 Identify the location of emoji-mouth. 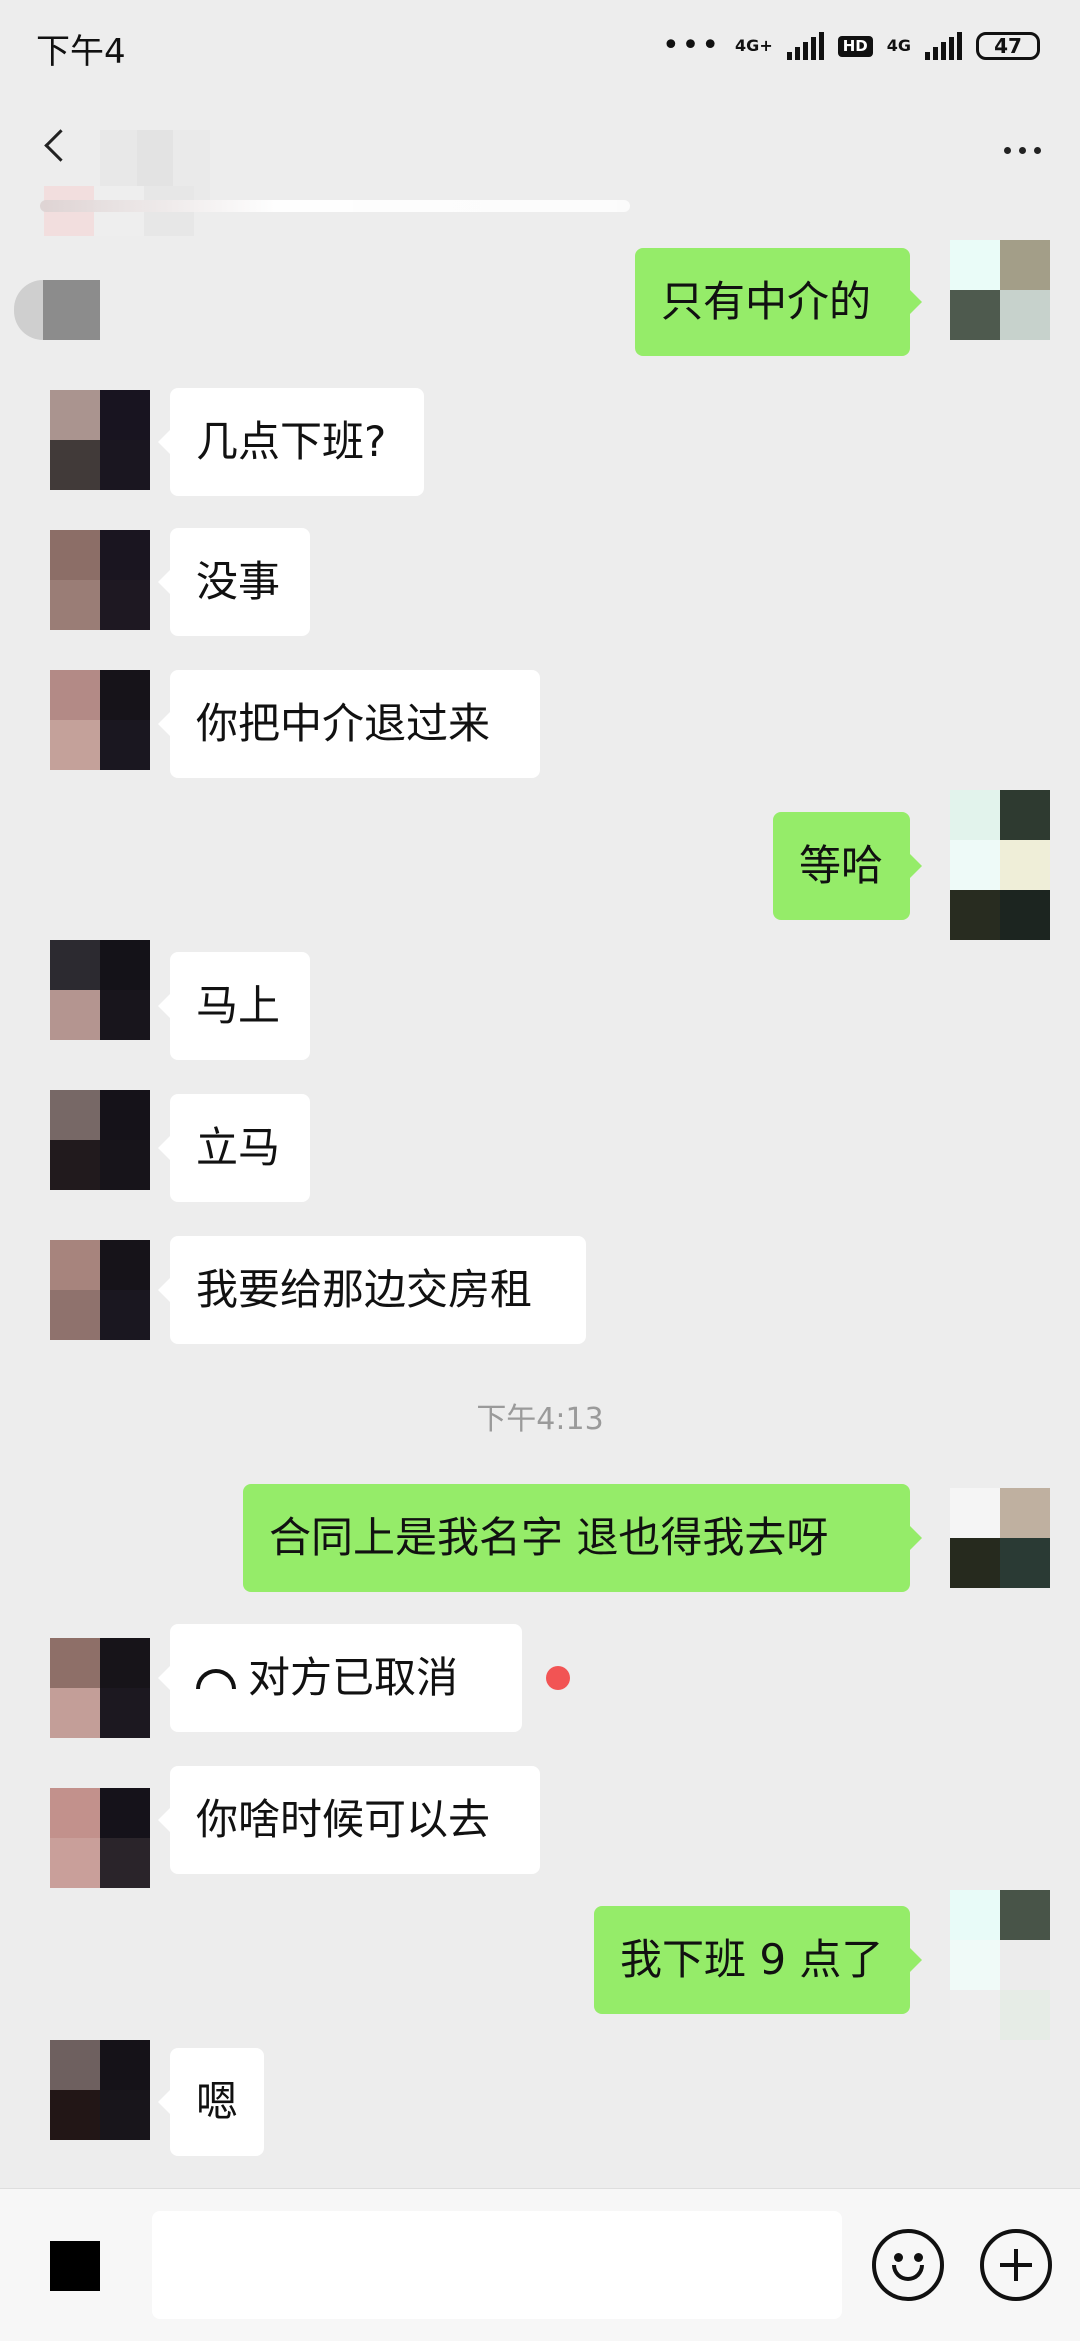
(908, 2273).